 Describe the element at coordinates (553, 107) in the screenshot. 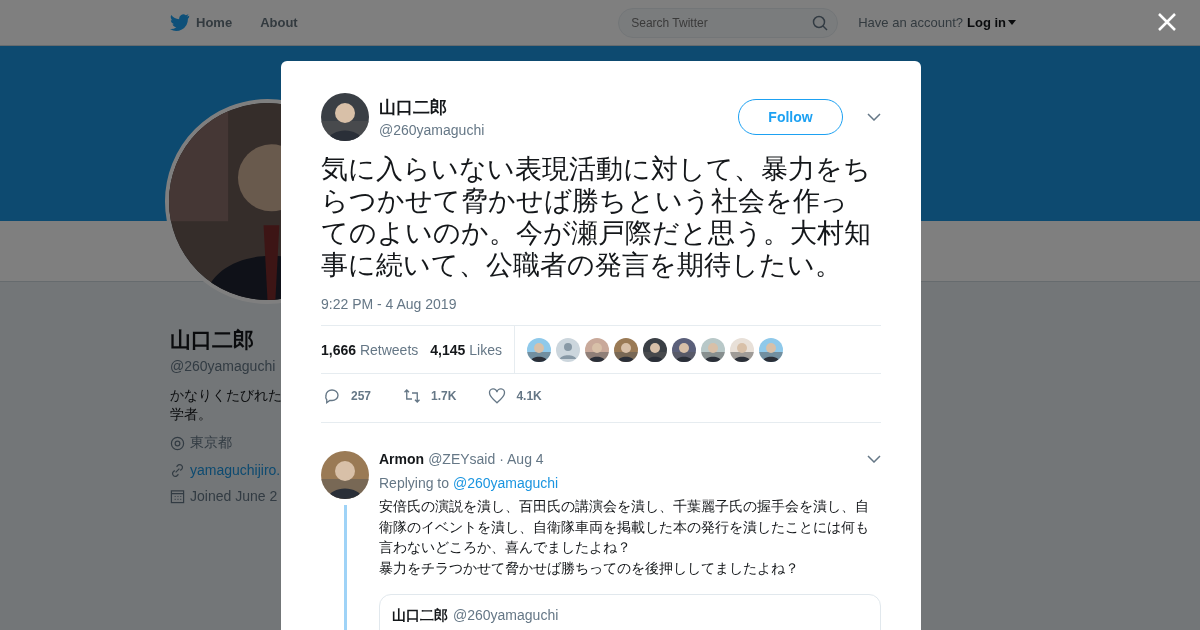

I see `author-name: 山口二郎` at that location.